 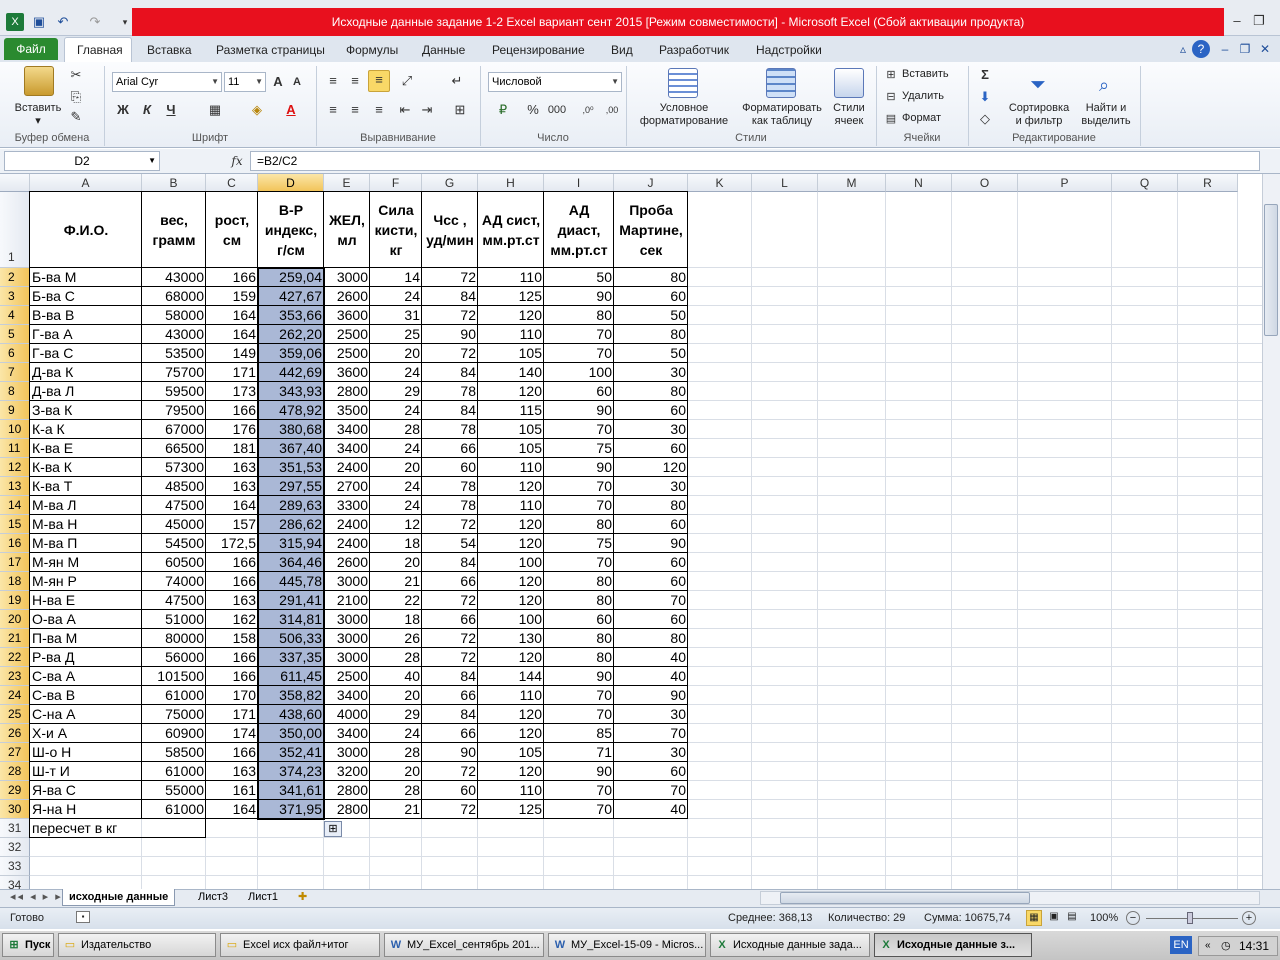 I want to click on format-as-table-icon, so click(x=781, y=83).